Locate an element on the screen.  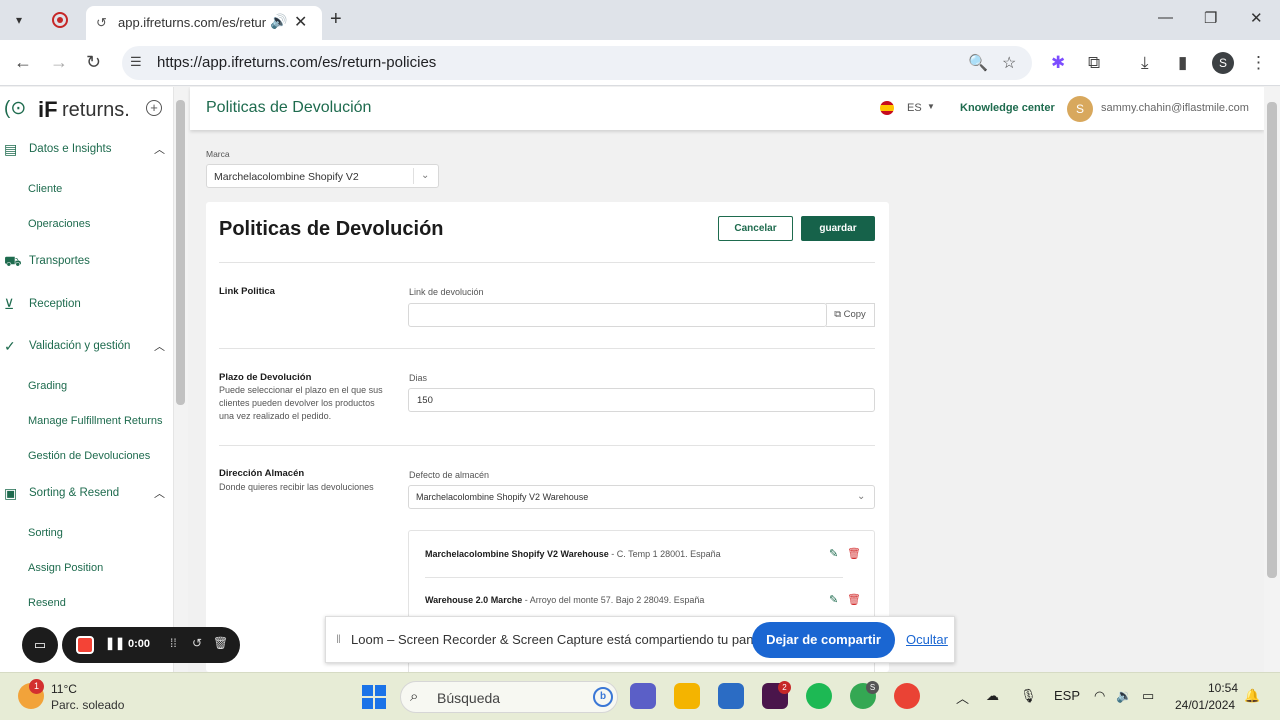
knowledge-center-link: Knowledge center is located at coordinates (1007, 108).